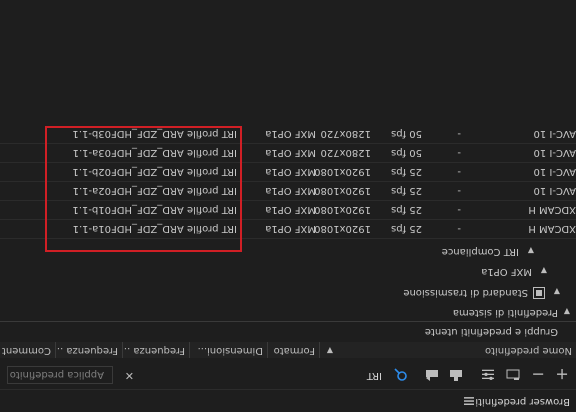 Image resolution: width=576 pixels, height=412 pixels. I want to click on tree-item-system-presets: ▼ Predefiniti di sistema, so click(288, 312).